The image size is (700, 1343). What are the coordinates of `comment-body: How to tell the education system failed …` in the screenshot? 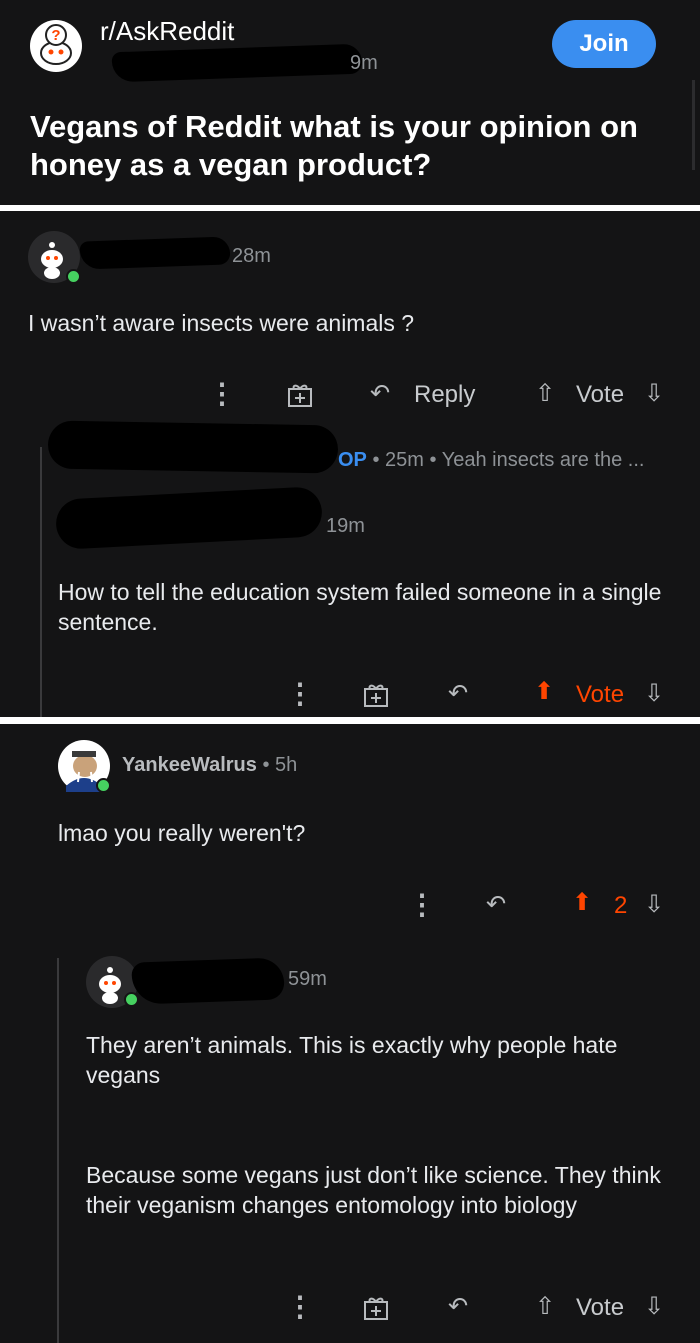 It's located at (360, 607).